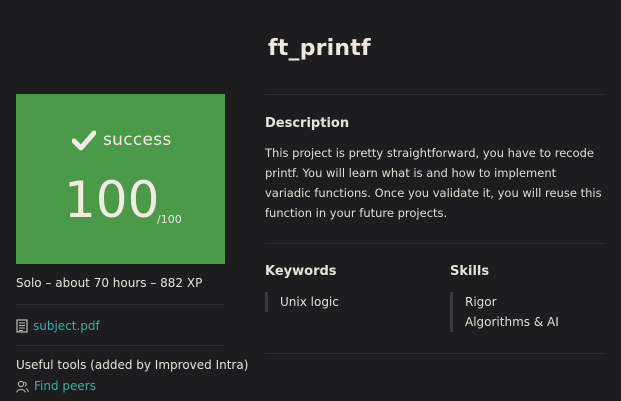  I want to click on skills-heading: Skills, so click(470, 271).